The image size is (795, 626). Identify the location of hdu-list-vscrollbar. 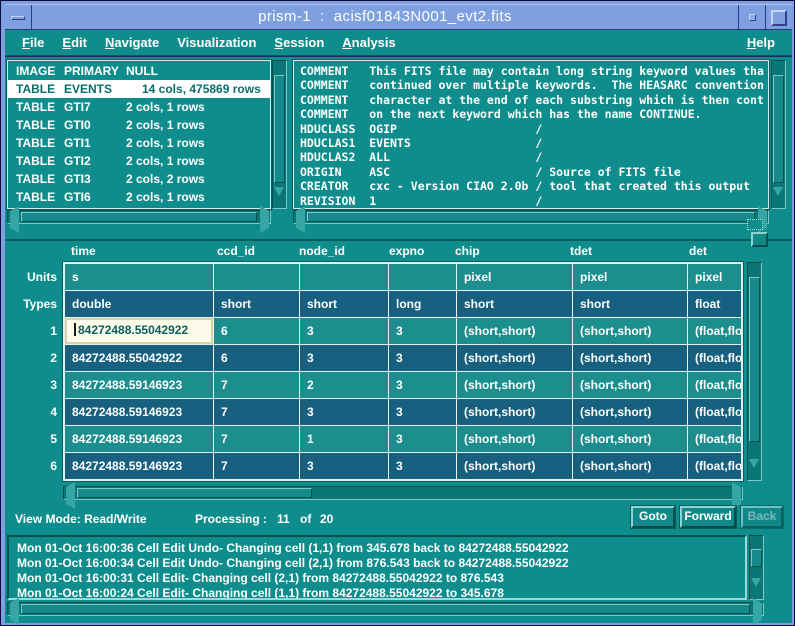
(279, 136).